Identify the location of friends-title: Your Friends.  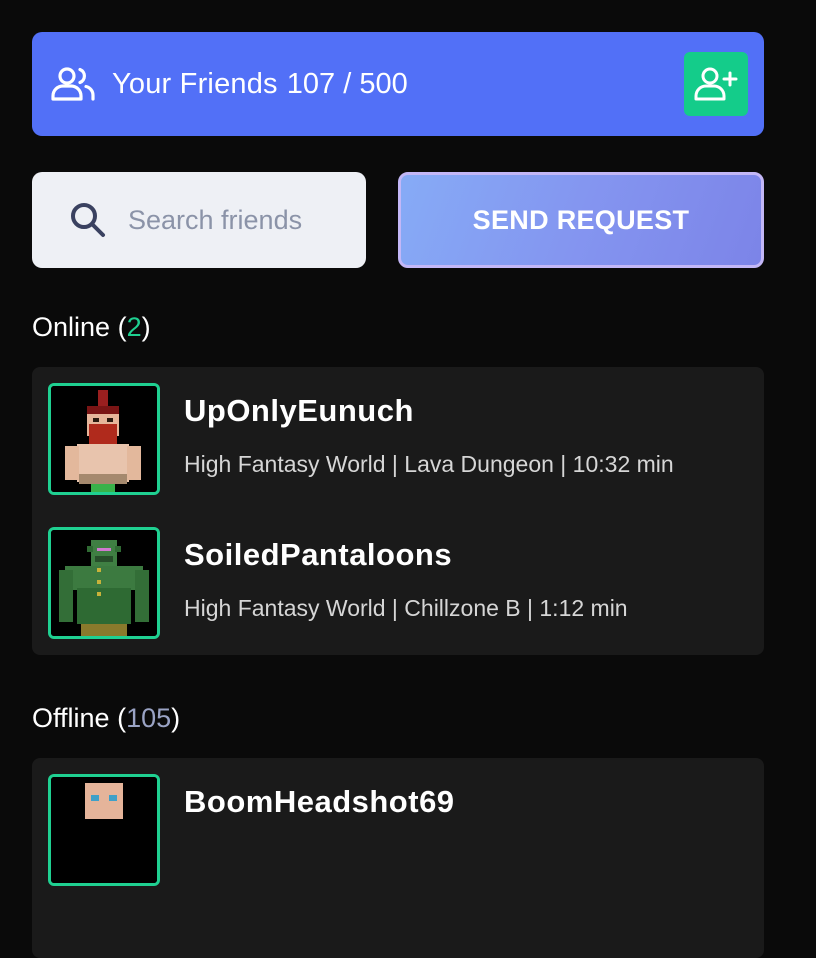
(195, 83).